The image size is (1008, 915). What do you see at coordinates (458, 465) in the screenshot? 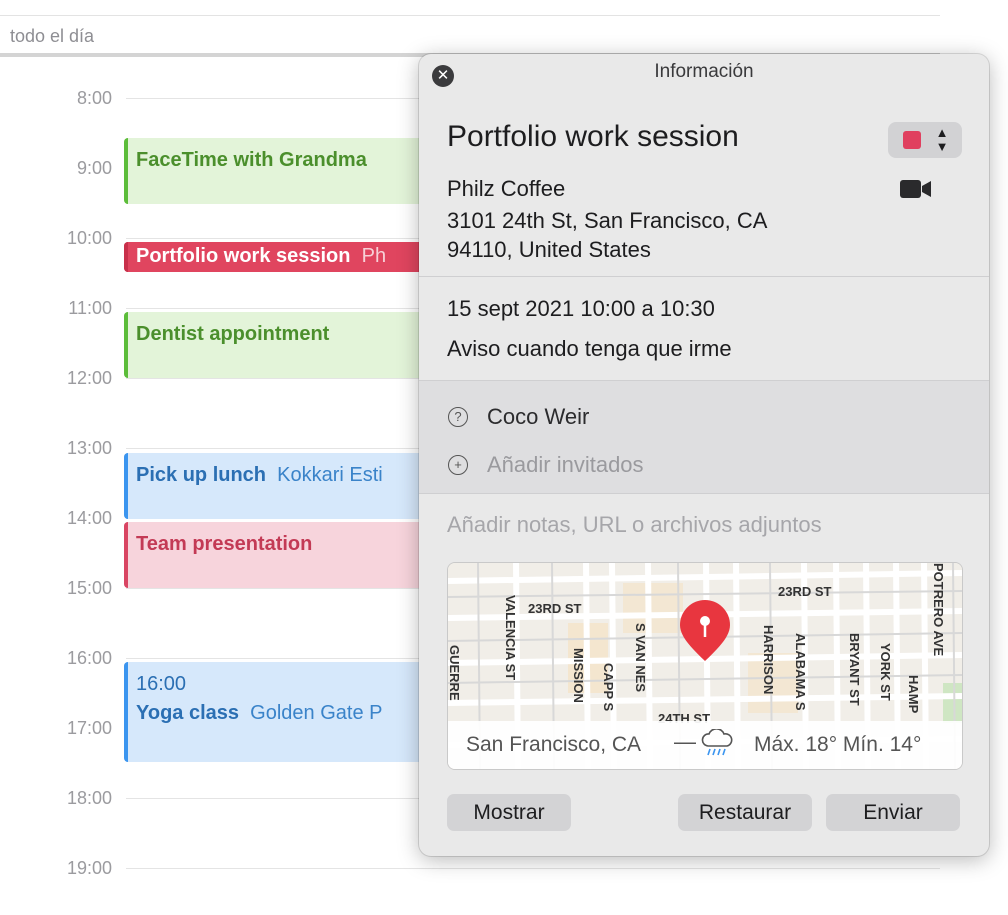
I see `plus-circle-icon: +` at bounding box center [458, 465].